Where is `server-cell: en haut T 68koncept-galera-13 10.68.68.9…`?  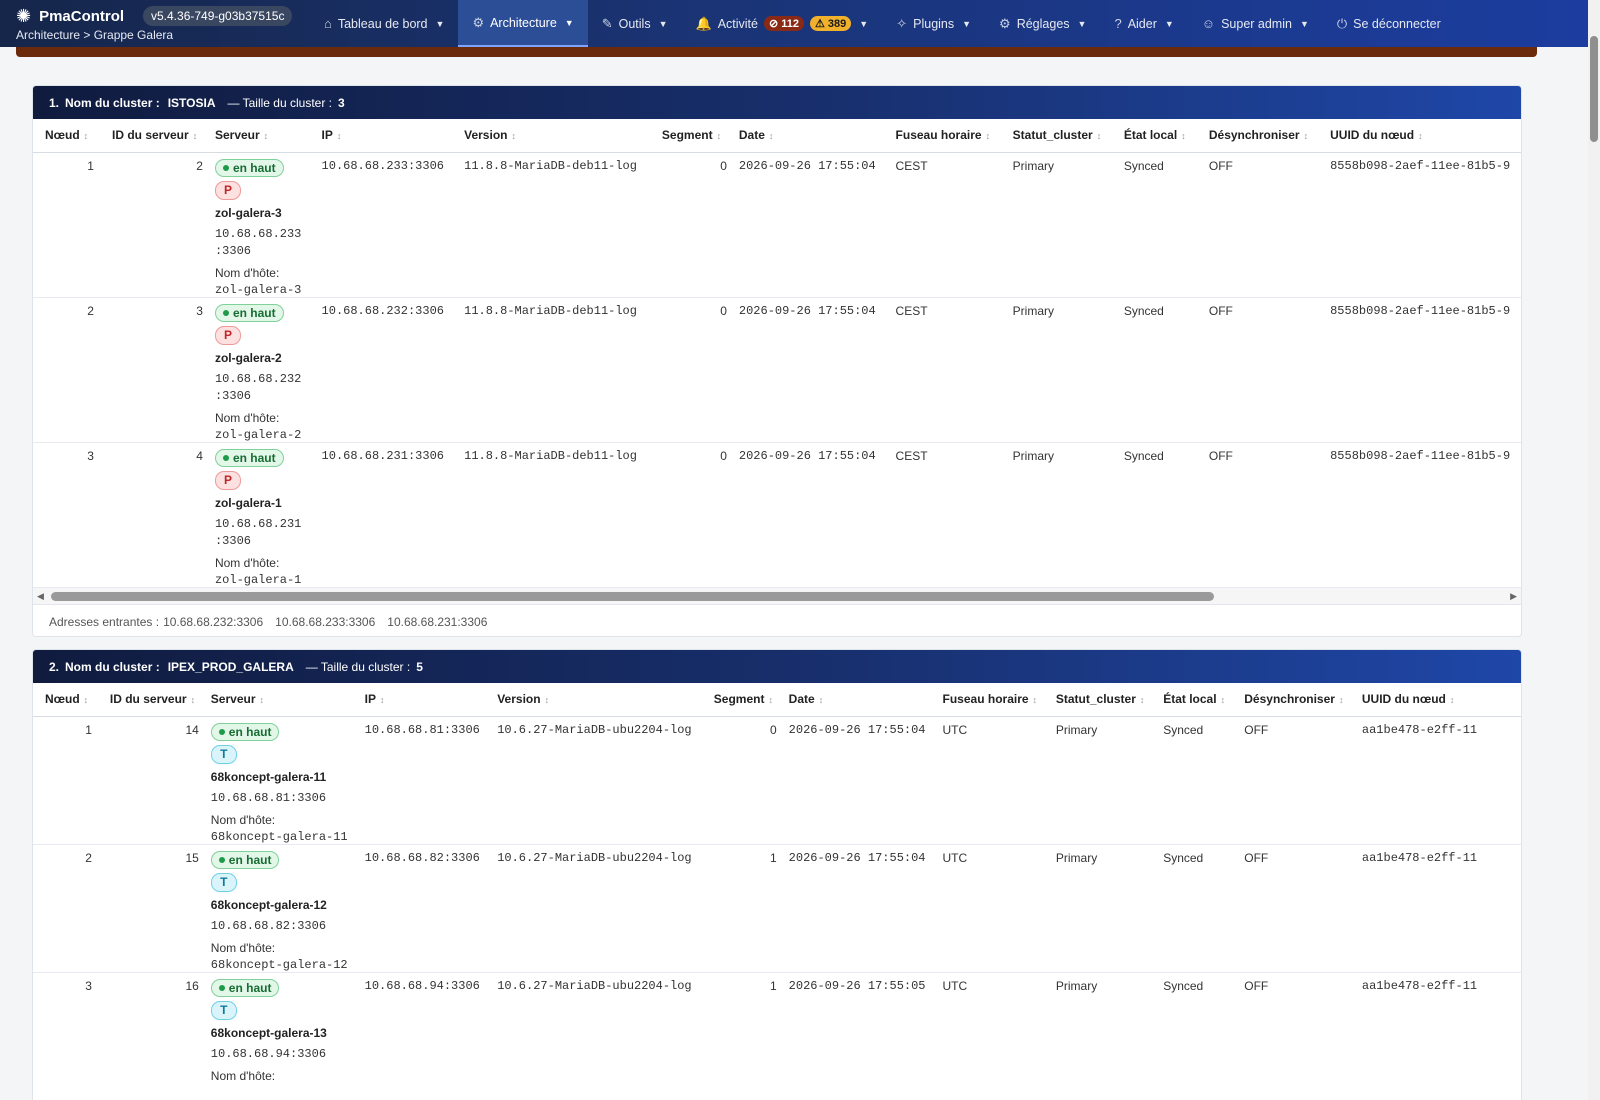 server-cell: en haut T 68koncept-galera-13 10.68.68.9… is located at coordinates (281, 1036).